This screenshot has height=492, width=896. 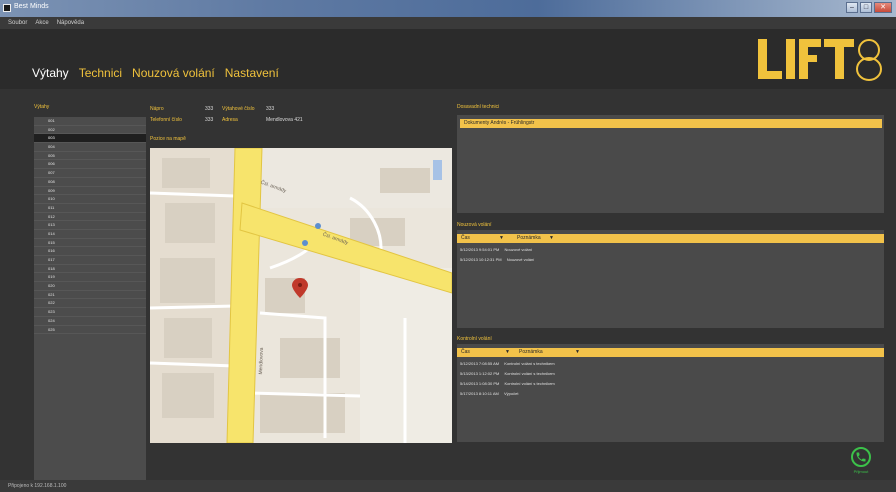 What do you see at coordinates (41, 23) in the screenshot?
I see `menu-item-actions: Akce` at bounding box center [41, 23].